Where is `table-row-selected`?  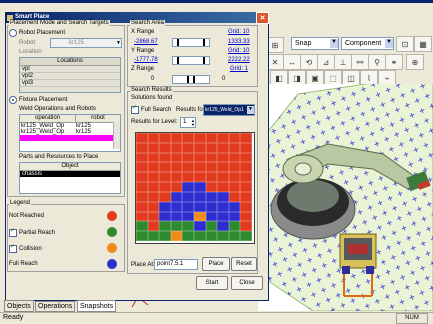 table-row-selected is located at coordinates (70, 138).